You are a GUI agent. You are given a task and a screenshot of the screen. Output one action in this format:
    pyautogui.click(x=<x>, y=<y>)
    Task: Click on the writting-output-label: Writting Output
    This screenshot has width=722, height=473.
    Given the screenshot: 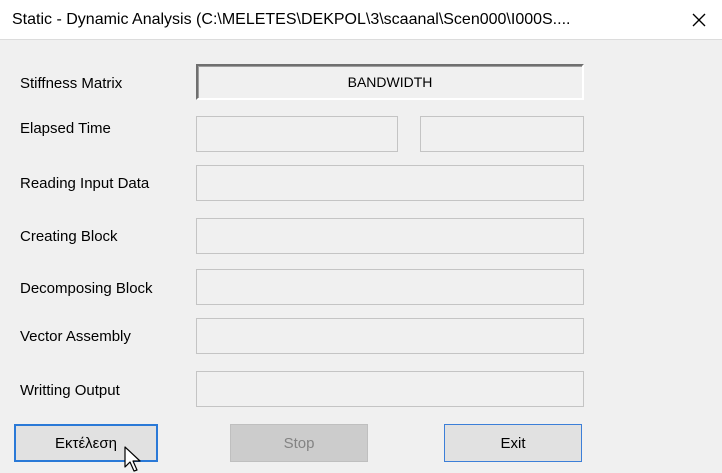 What is the action you would take?
    pyautogui.click(x=70, y=390)
    